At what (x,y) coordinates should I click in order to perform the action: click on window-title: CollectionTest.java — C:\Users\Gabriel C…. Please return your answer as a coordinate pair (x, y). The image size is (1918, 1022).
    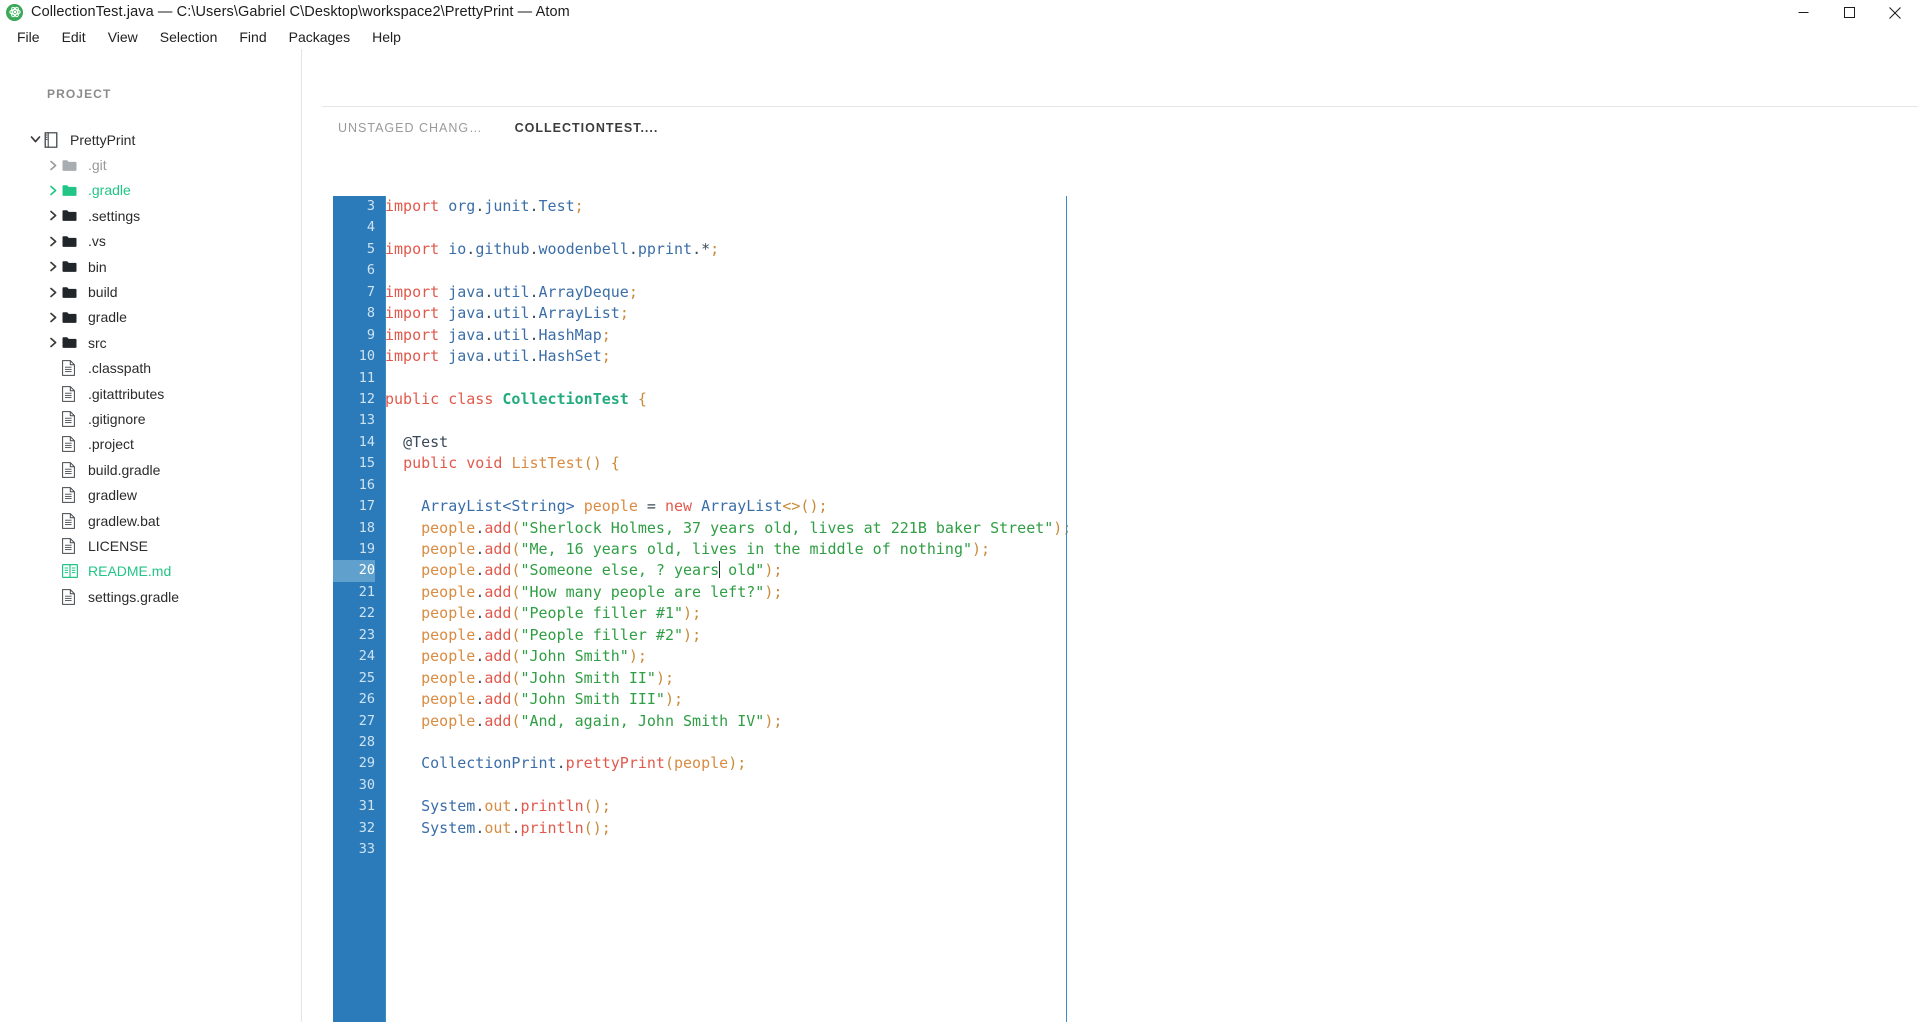
    Looking at the image, I should click on (300, 12).